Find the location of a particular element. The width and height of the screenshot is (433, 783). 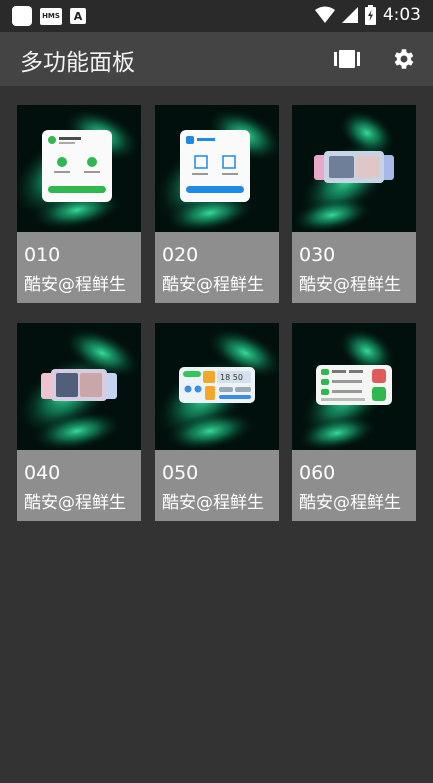

panel-number: 050 is located at coordinates (180, 473).